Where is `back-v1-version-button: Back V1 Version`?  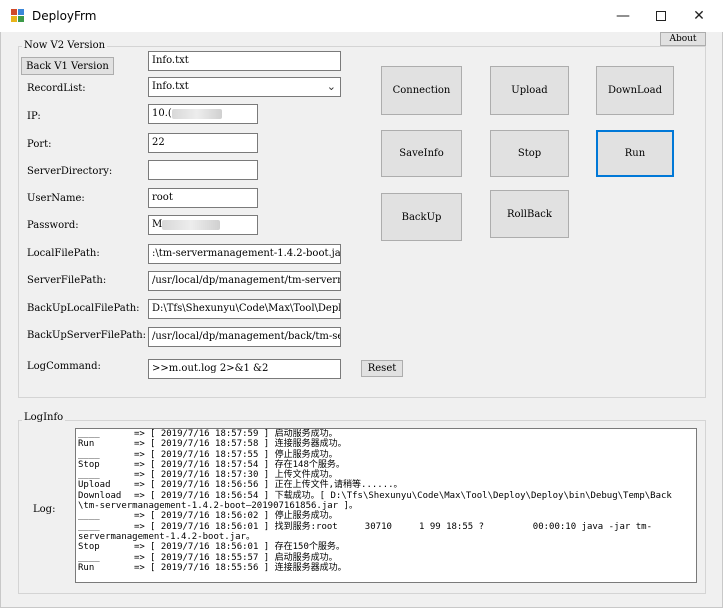
back-v1-version-button: Back V1 Version is located at coordinates (67, 66).